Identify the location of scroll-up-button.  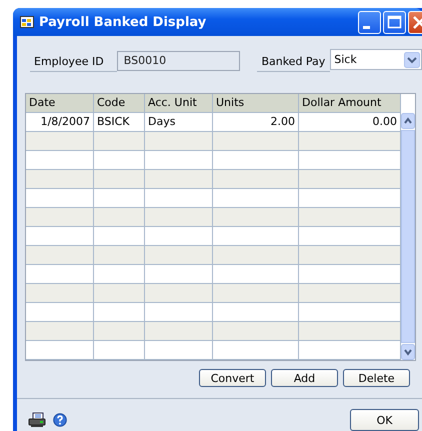
(408, 121).